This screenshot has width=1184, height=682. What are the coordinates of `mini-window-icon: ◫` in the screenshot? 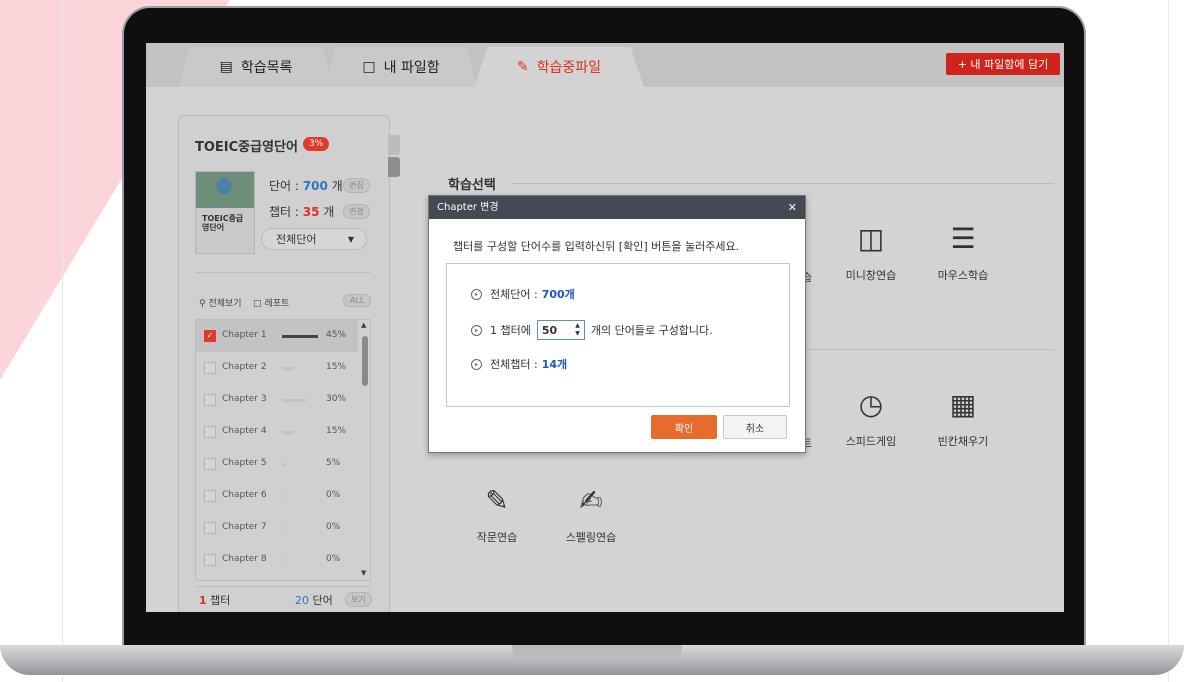 It's located at (871, 238).